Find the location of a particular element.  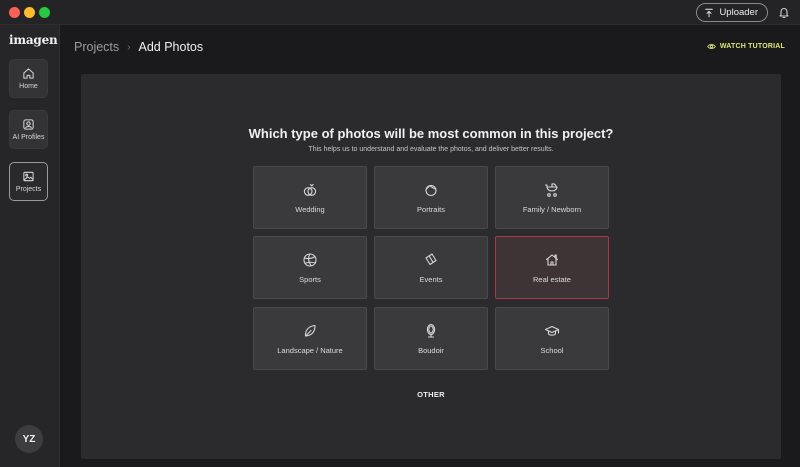

chevron-right-icon: › is located at coordinates (129, 47).